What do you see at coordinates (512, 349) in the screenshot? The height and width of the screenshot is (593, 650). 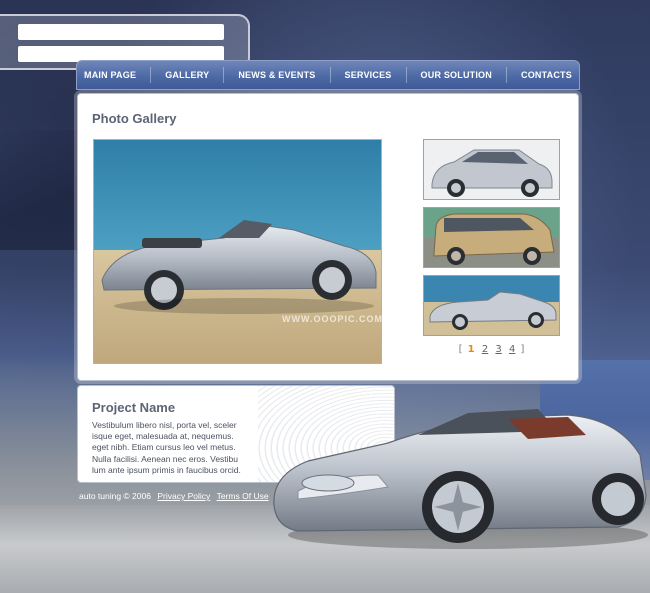 I see `pager-page-4: 4` at bounding box center [512, 349].